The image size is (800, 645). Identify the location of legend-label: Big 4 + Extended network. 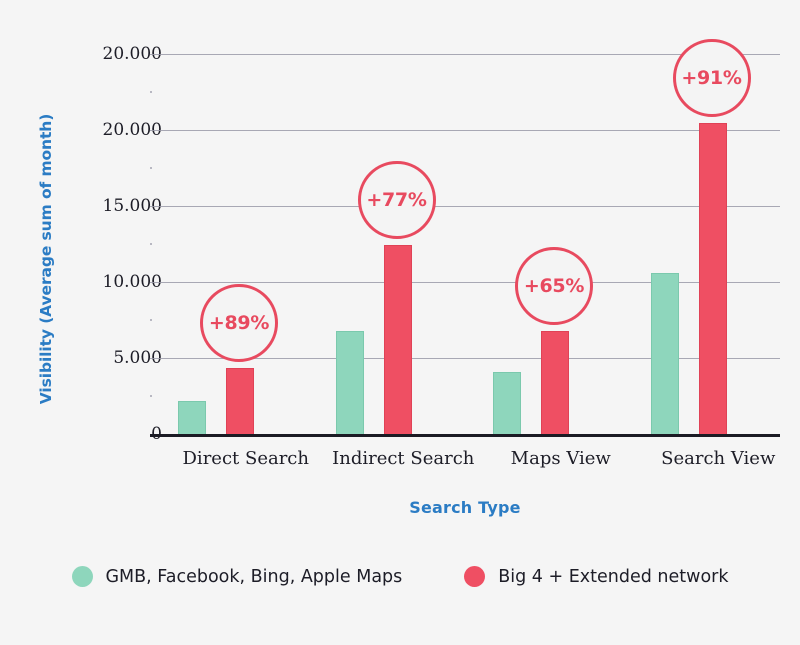
(613, 576).